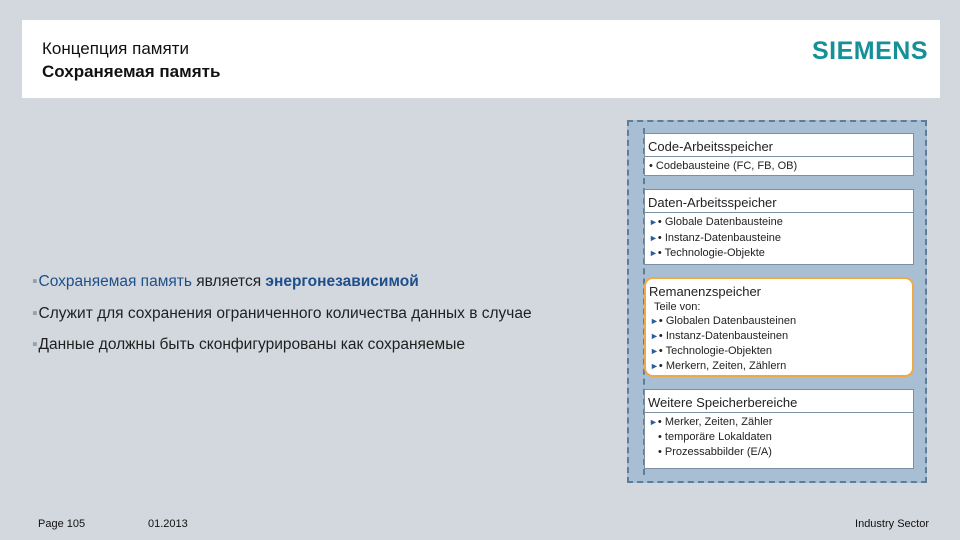 The image size is (960, 540). Describe the element at coordinates (715, 351) in the screenshot. I see `box-item: • Technologie-Objekten` at that location.